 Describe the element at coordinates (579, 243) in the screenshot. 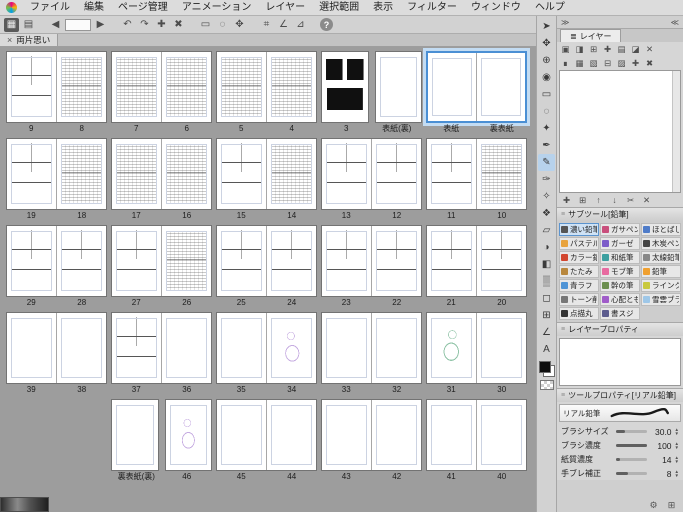

I see `subtool-item: パステル` at that location.